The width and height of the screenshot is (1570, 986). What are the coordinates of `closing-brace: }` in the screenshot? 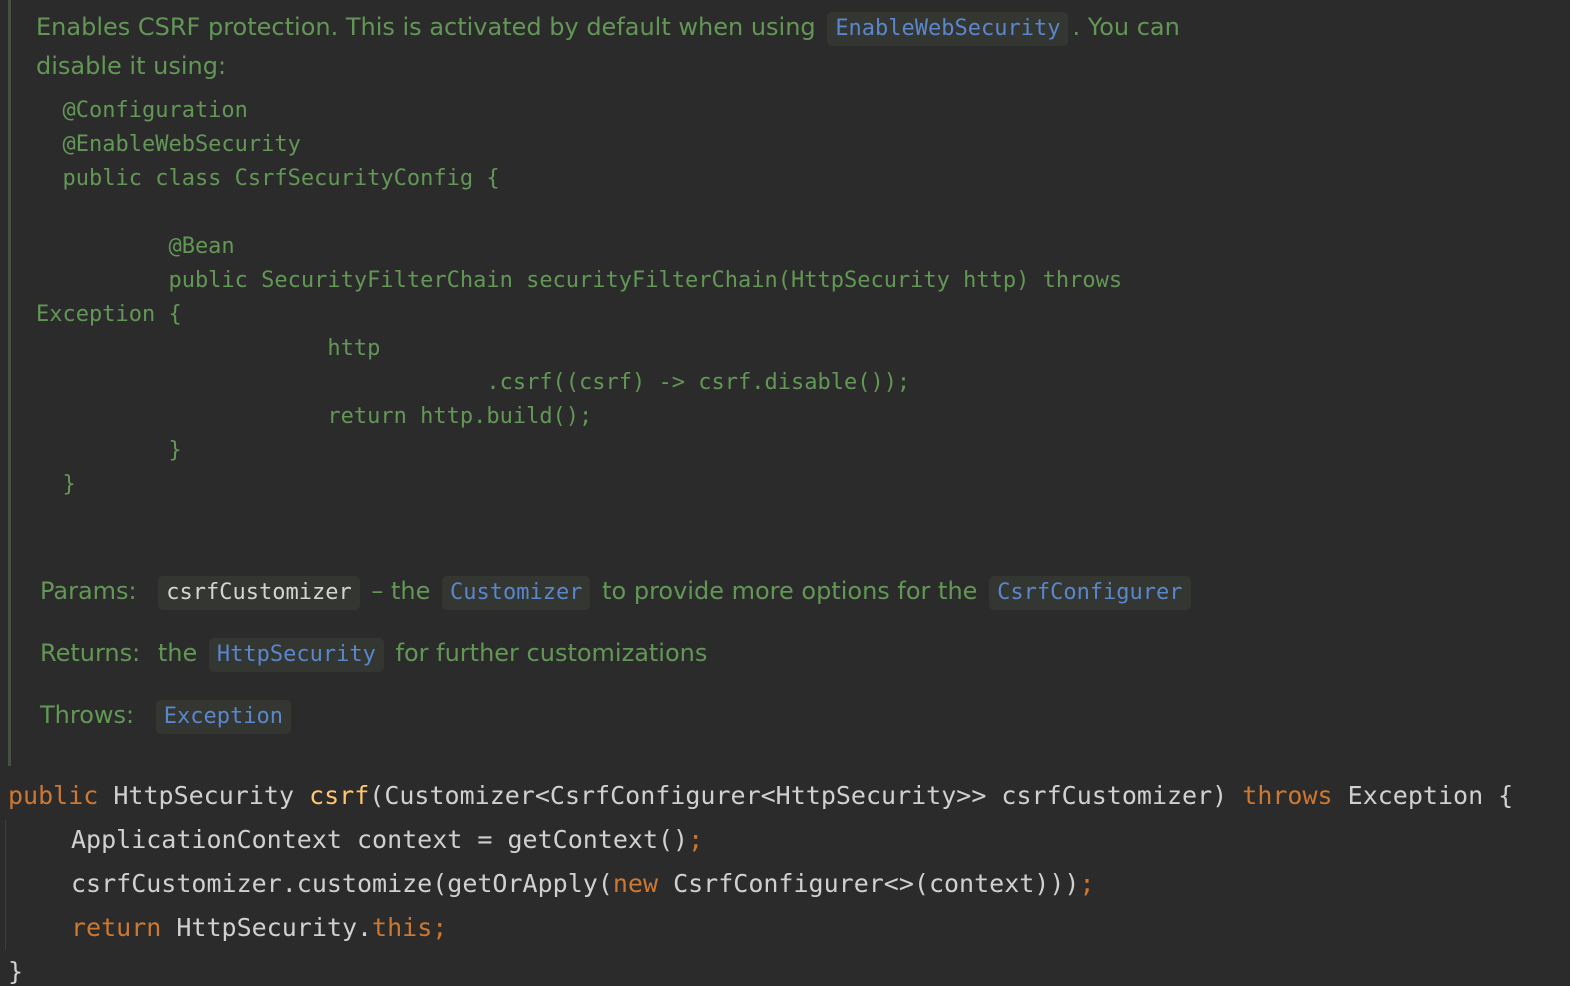 It's located at (16, 971).